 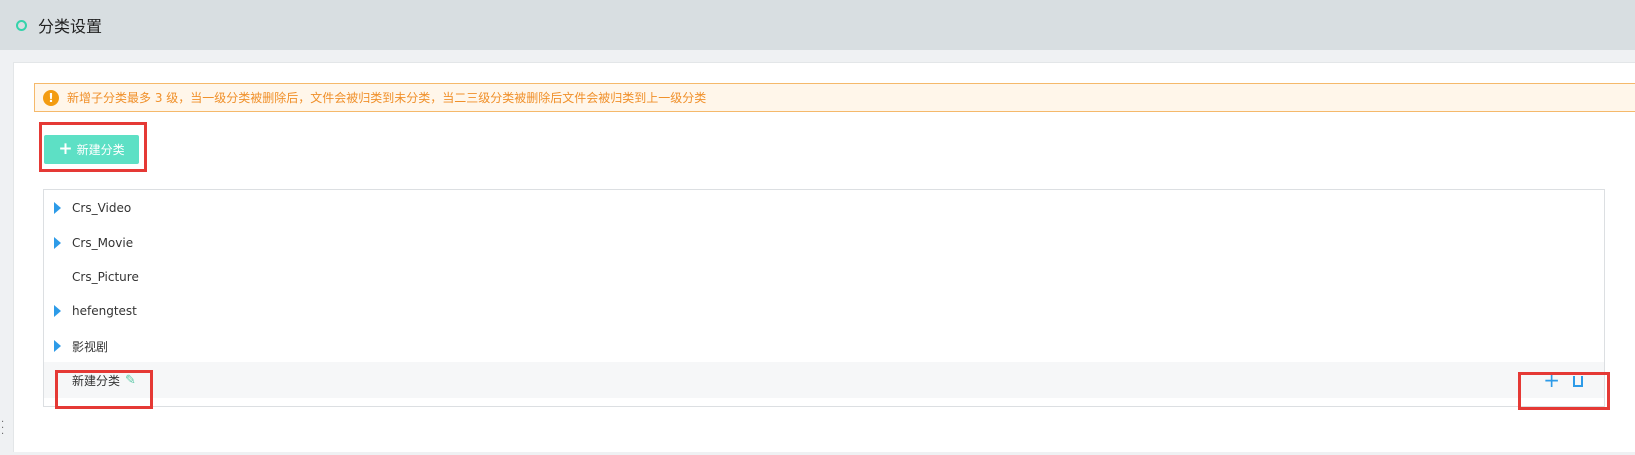 What do you see at coordinates (21, 25) in the screenshot?
I see `ring-icon` at bounding box center [21, 25].